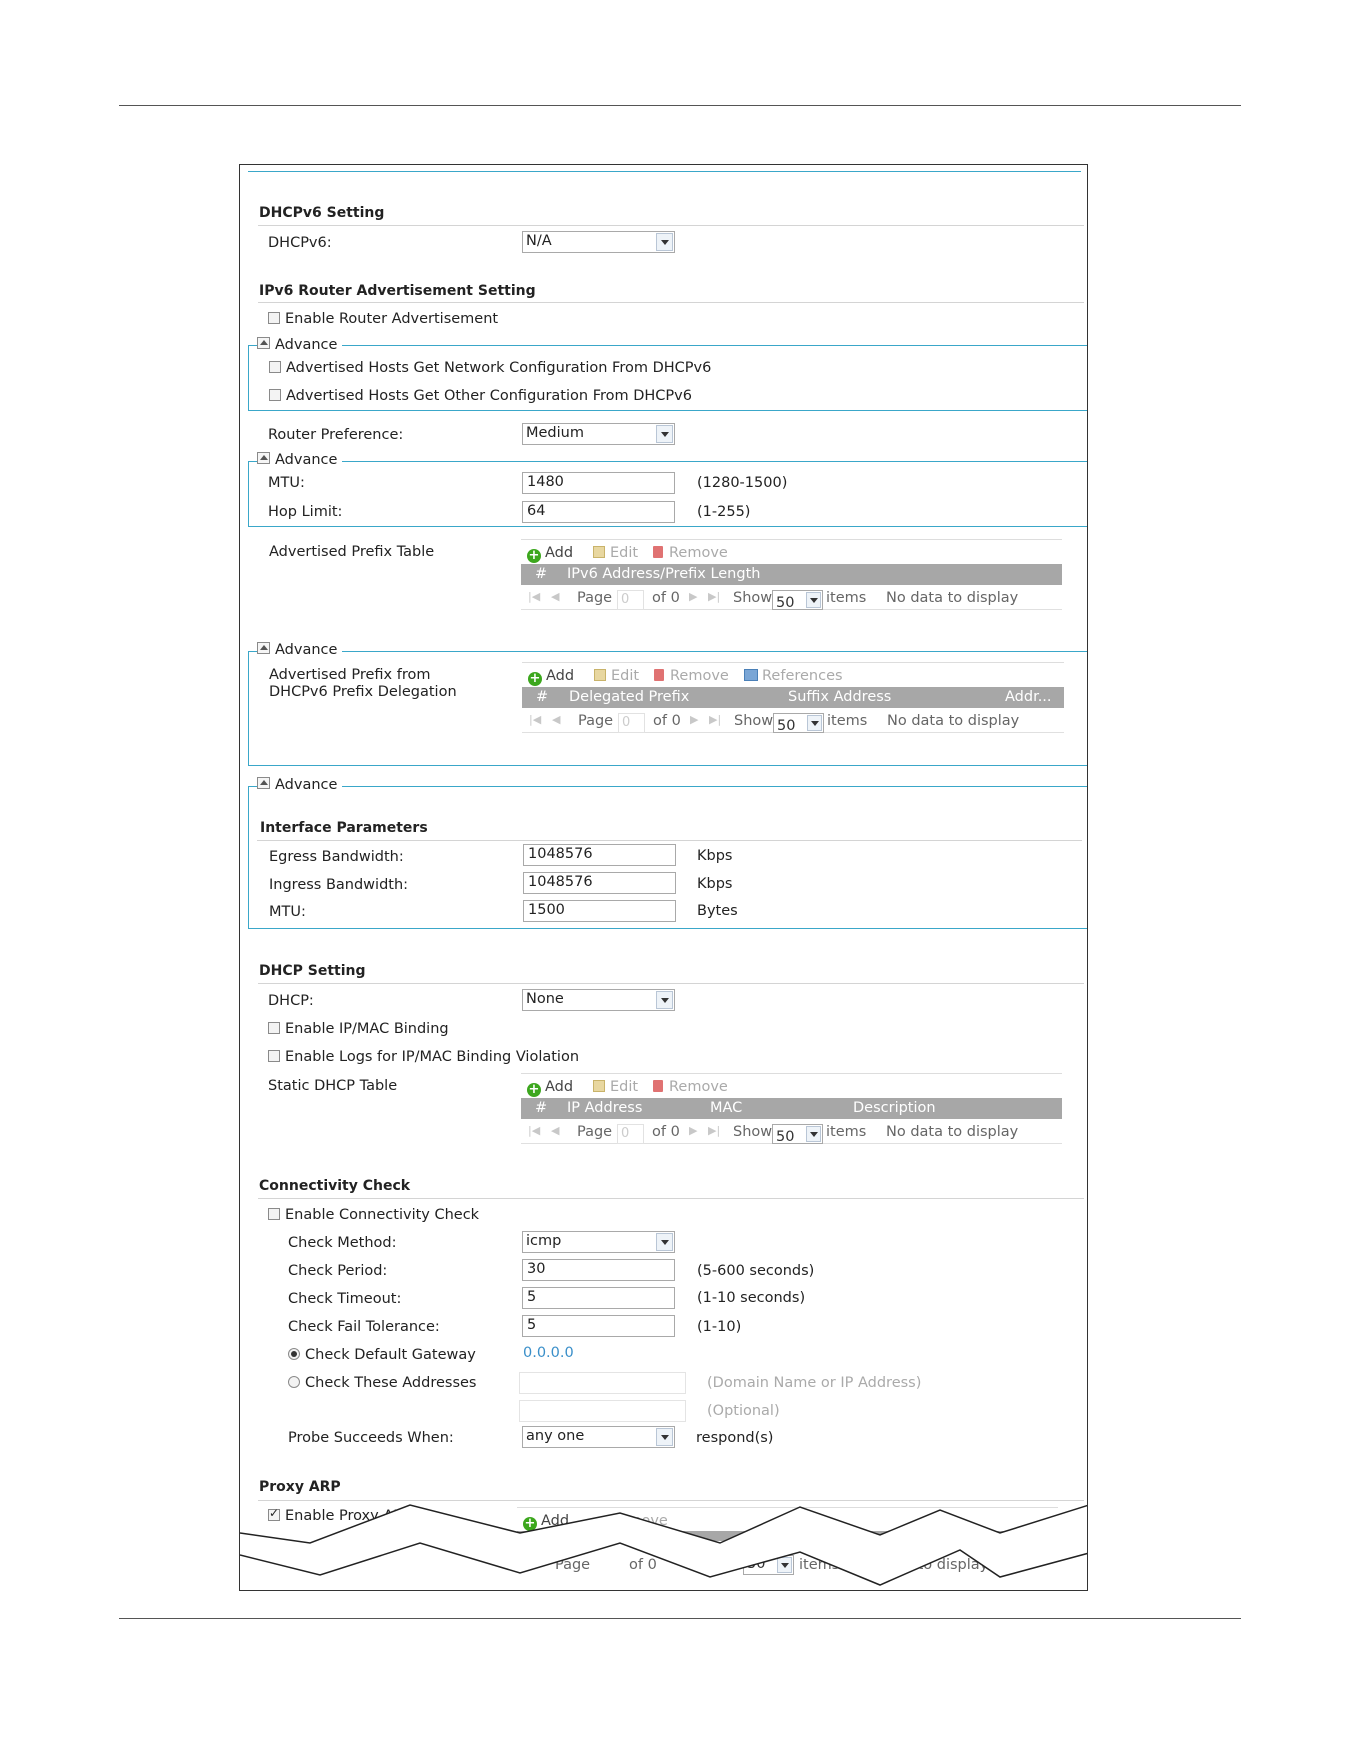 The width and height of the screenshot is (1361, 1761). Describe the element at coordinates (680, 1618) in the screenshot. I see `page-footer-rule` at that location.